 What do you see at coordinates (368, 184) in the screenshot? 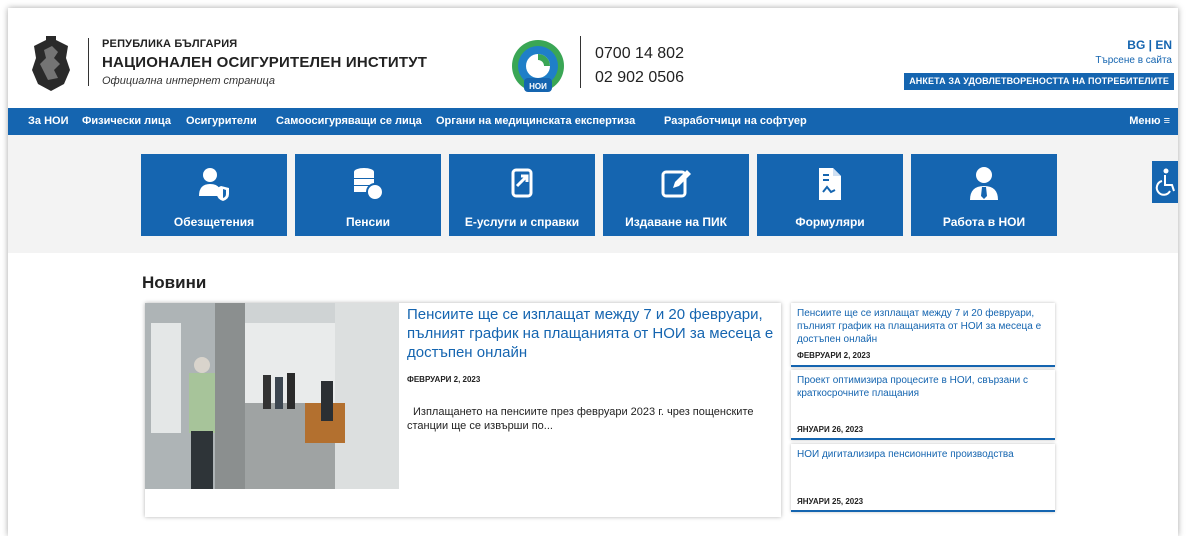
I see `coins-icon` at bounding box center [368, 184].